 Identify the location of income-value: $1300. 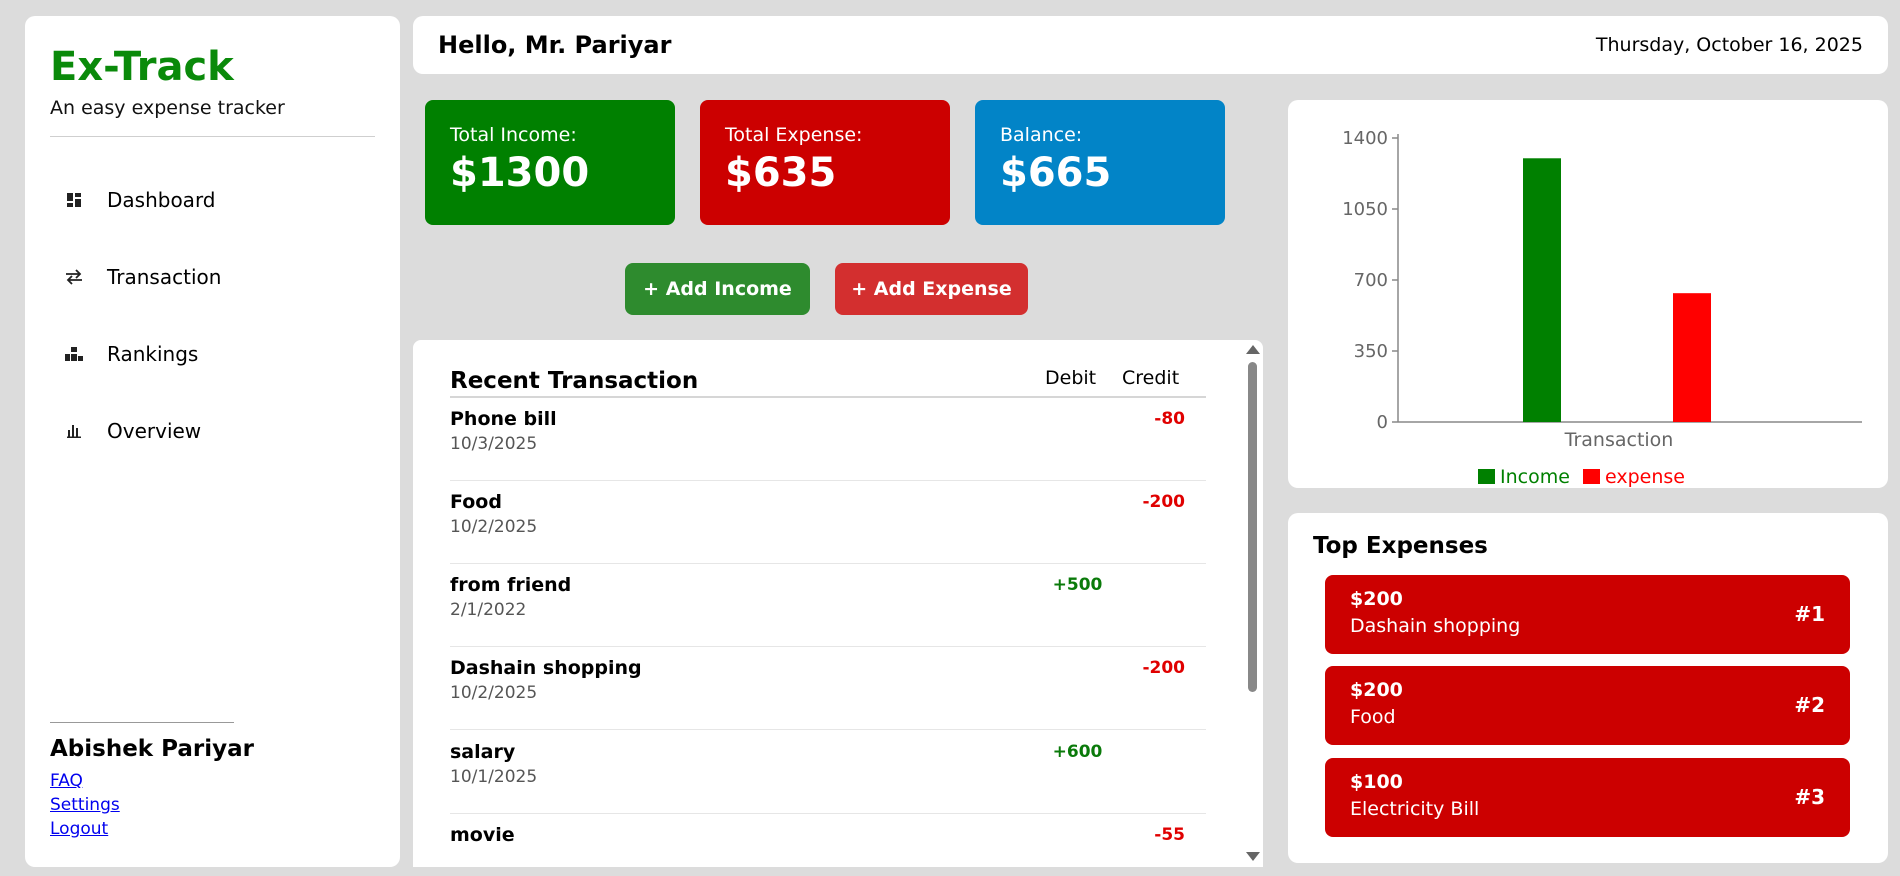
(520, 173).